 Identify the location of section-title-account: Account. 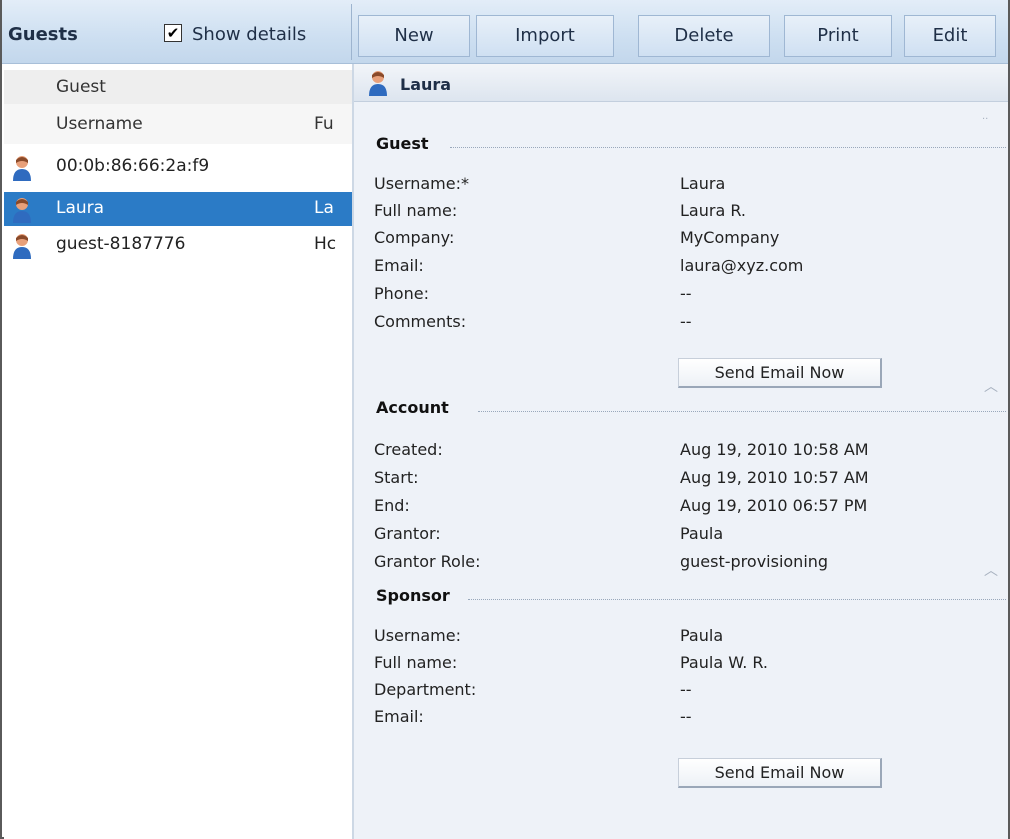
(412, 407).